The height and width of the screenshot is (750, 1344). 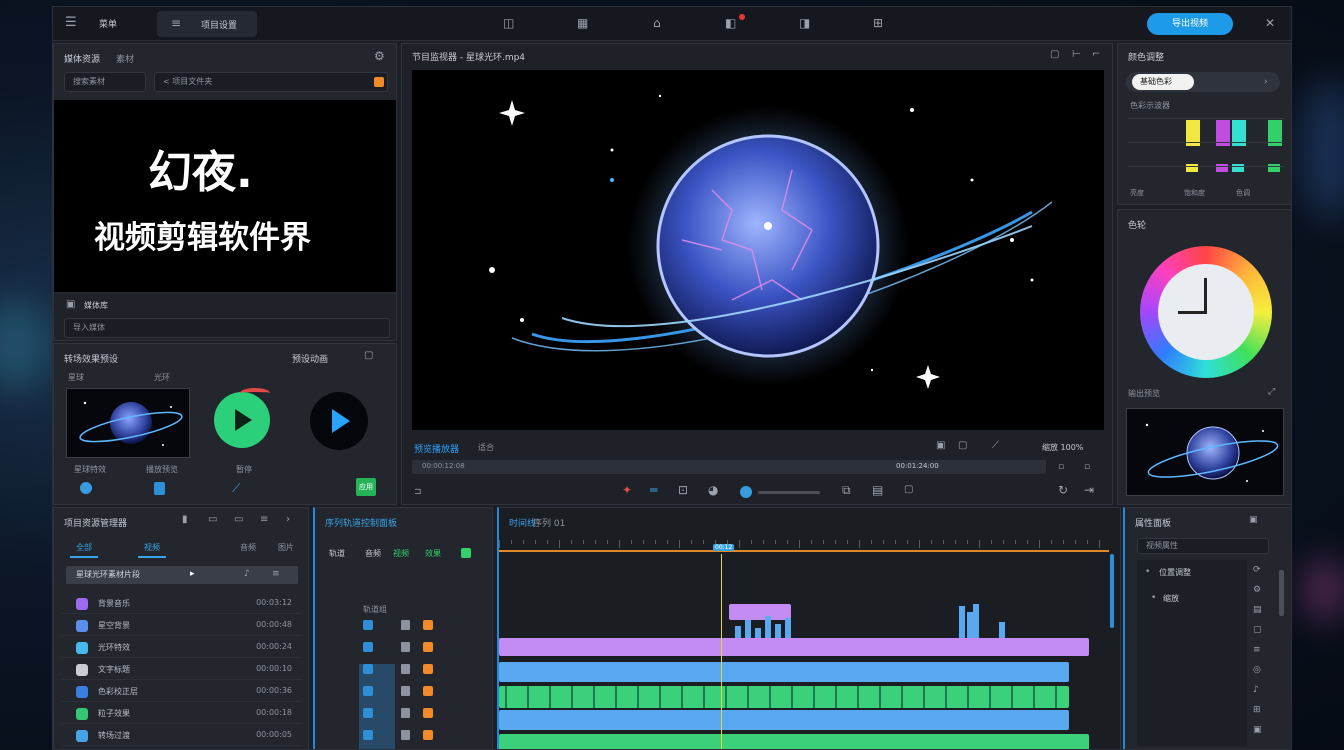 I want to click on bookmark-icon: ▮, so click(x=185, y=520).